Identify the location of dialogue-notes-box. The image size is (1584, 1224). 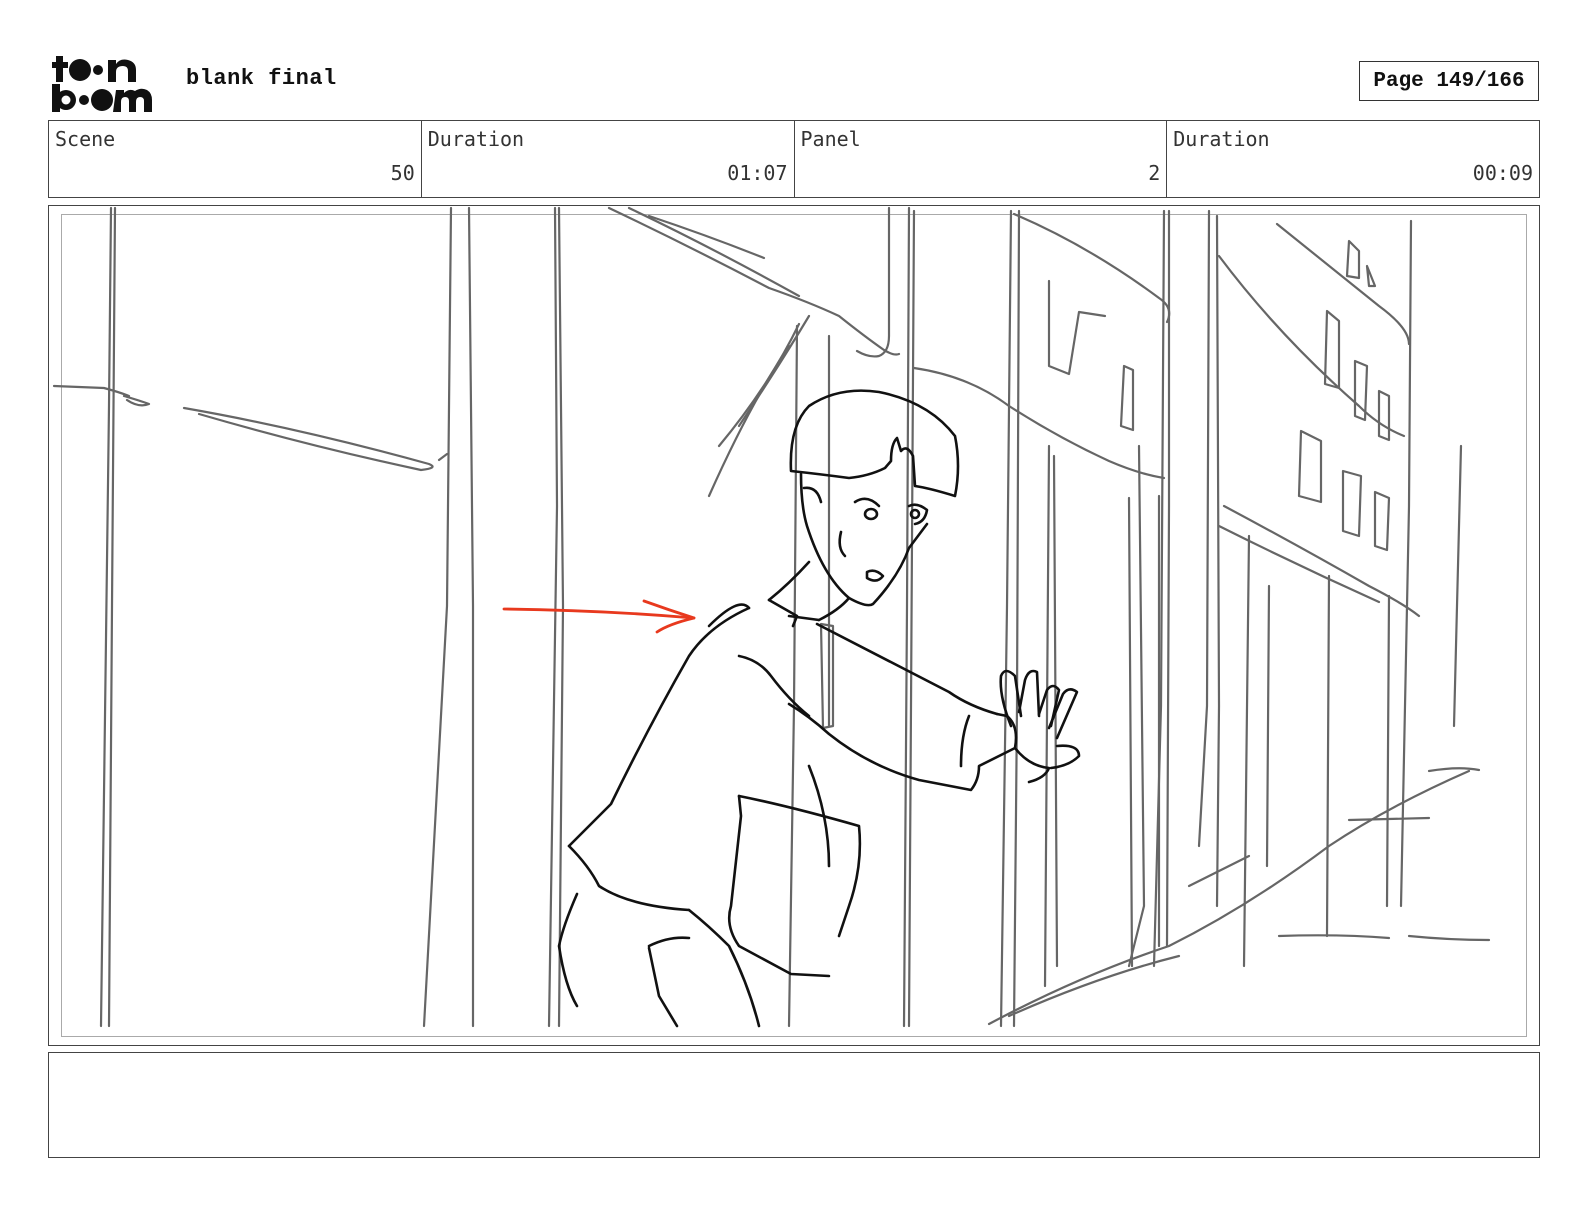
(794, 1105).